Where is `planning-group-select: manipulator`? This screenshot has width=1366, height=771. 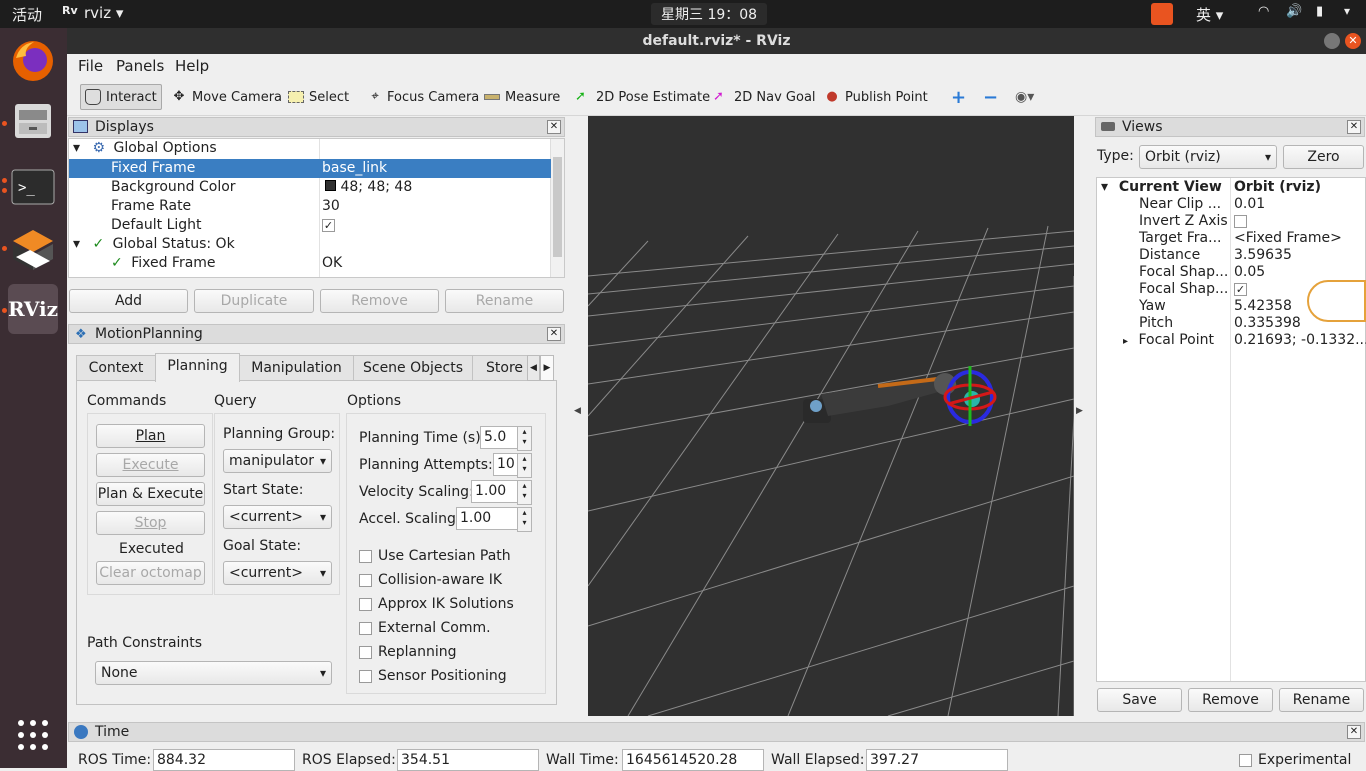
planning-group-select: manipulator is located at coordinates (277, 461).